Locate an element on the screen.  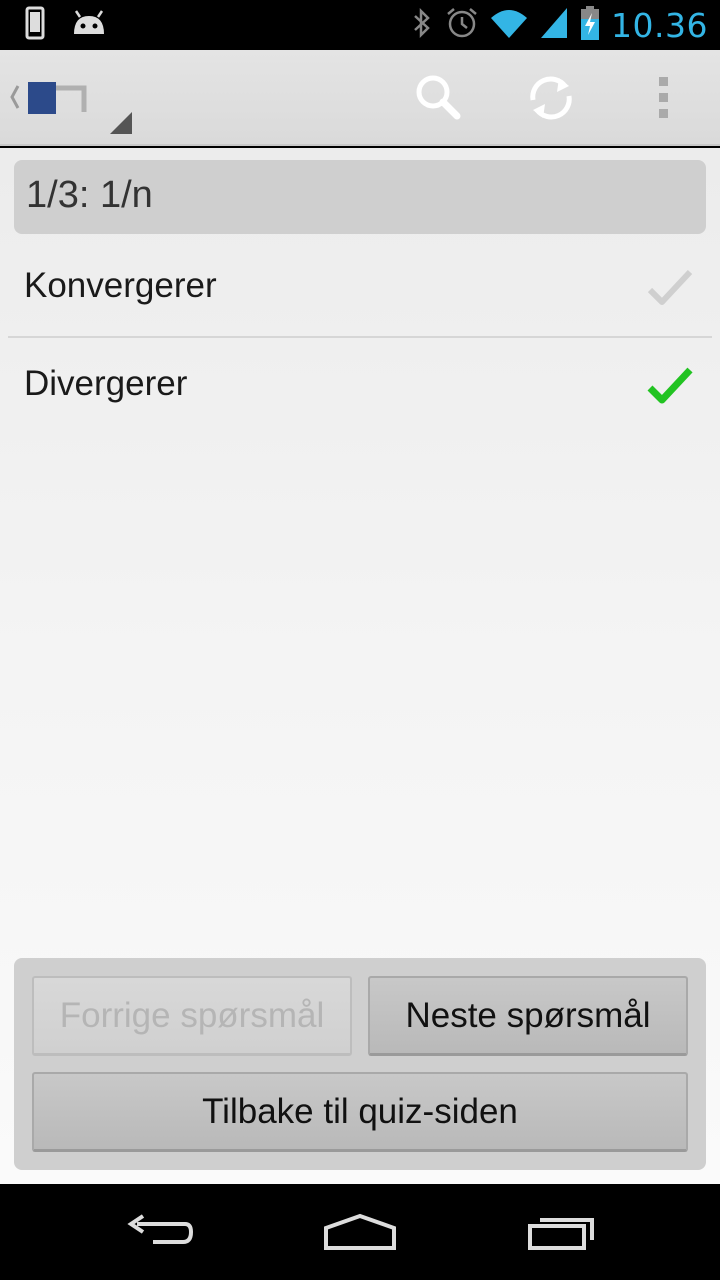
bluetooth-icon is located at coordinates (422, 25).